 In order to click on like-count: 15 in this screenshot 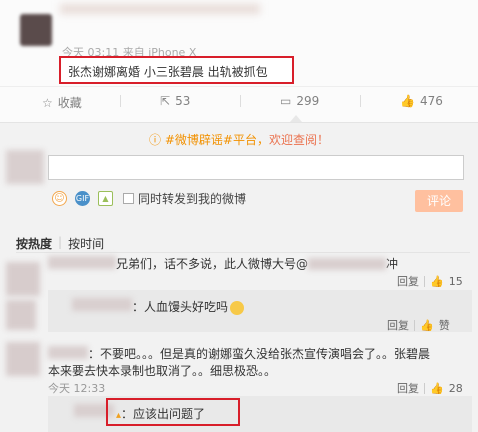, I will do `click(455, 281)`.